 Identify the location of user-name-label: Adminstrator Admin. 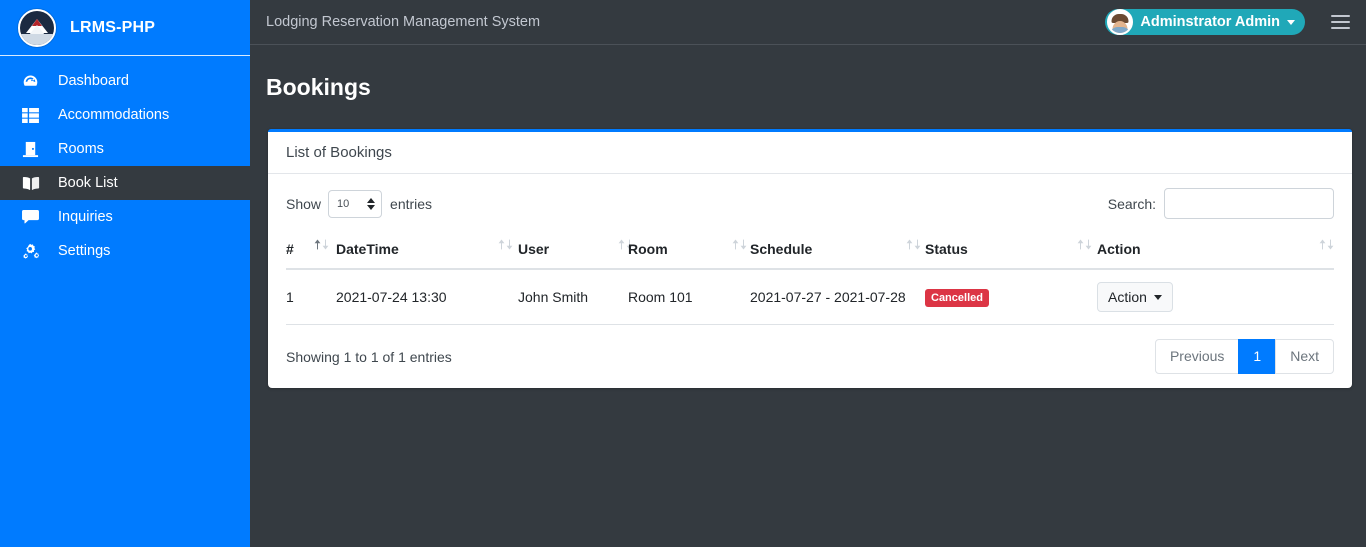
(1210, 22).